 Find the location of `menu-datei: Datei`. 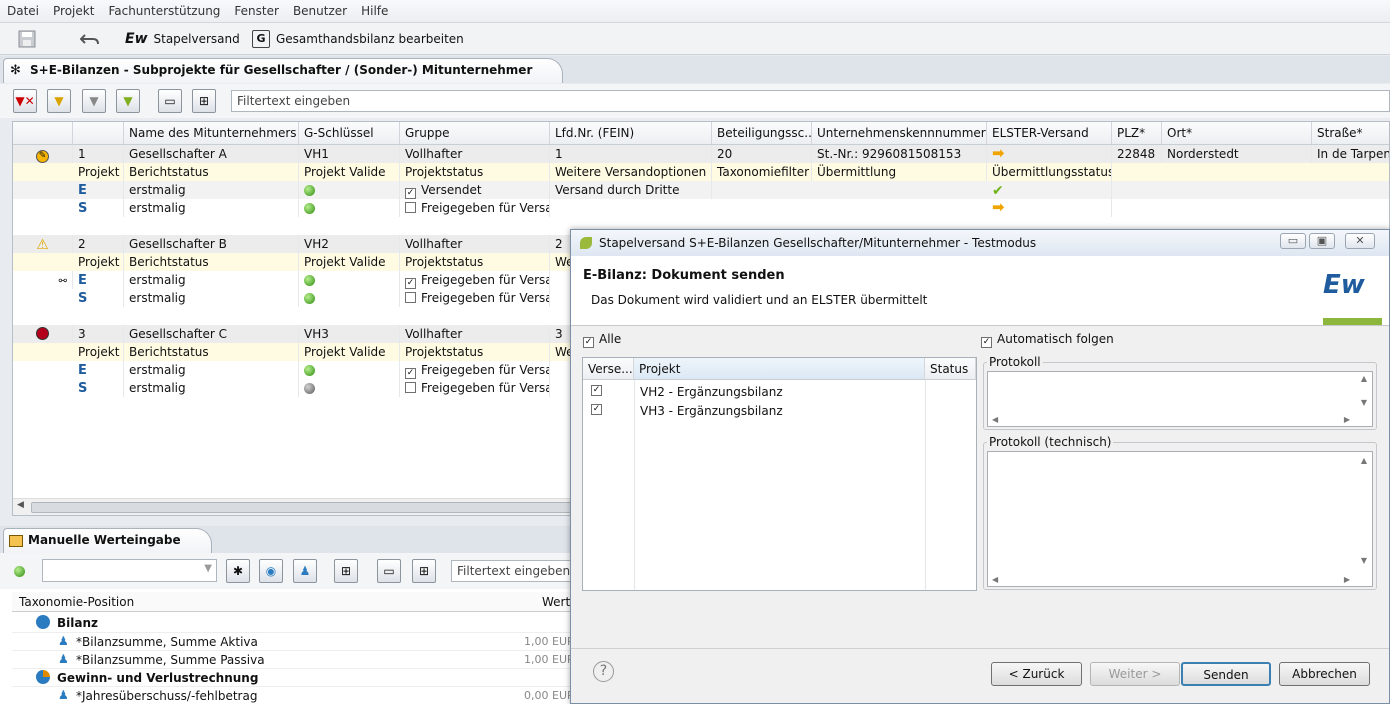

menu-datei: Datei is located at coordinates (23, 9).